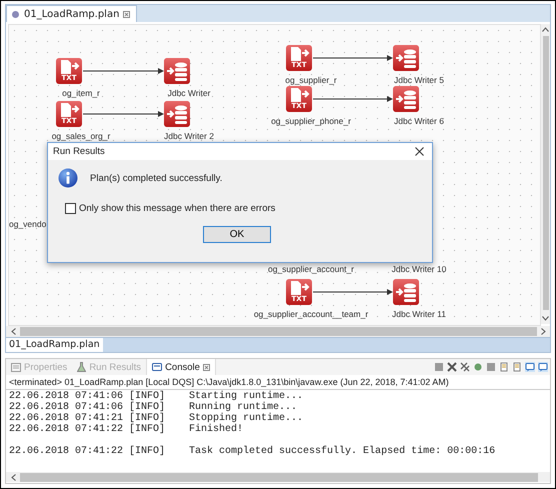 The image size is (556, 489). I want to click on dialog-message: Plan(s) completed successfully., so click(156, 178).